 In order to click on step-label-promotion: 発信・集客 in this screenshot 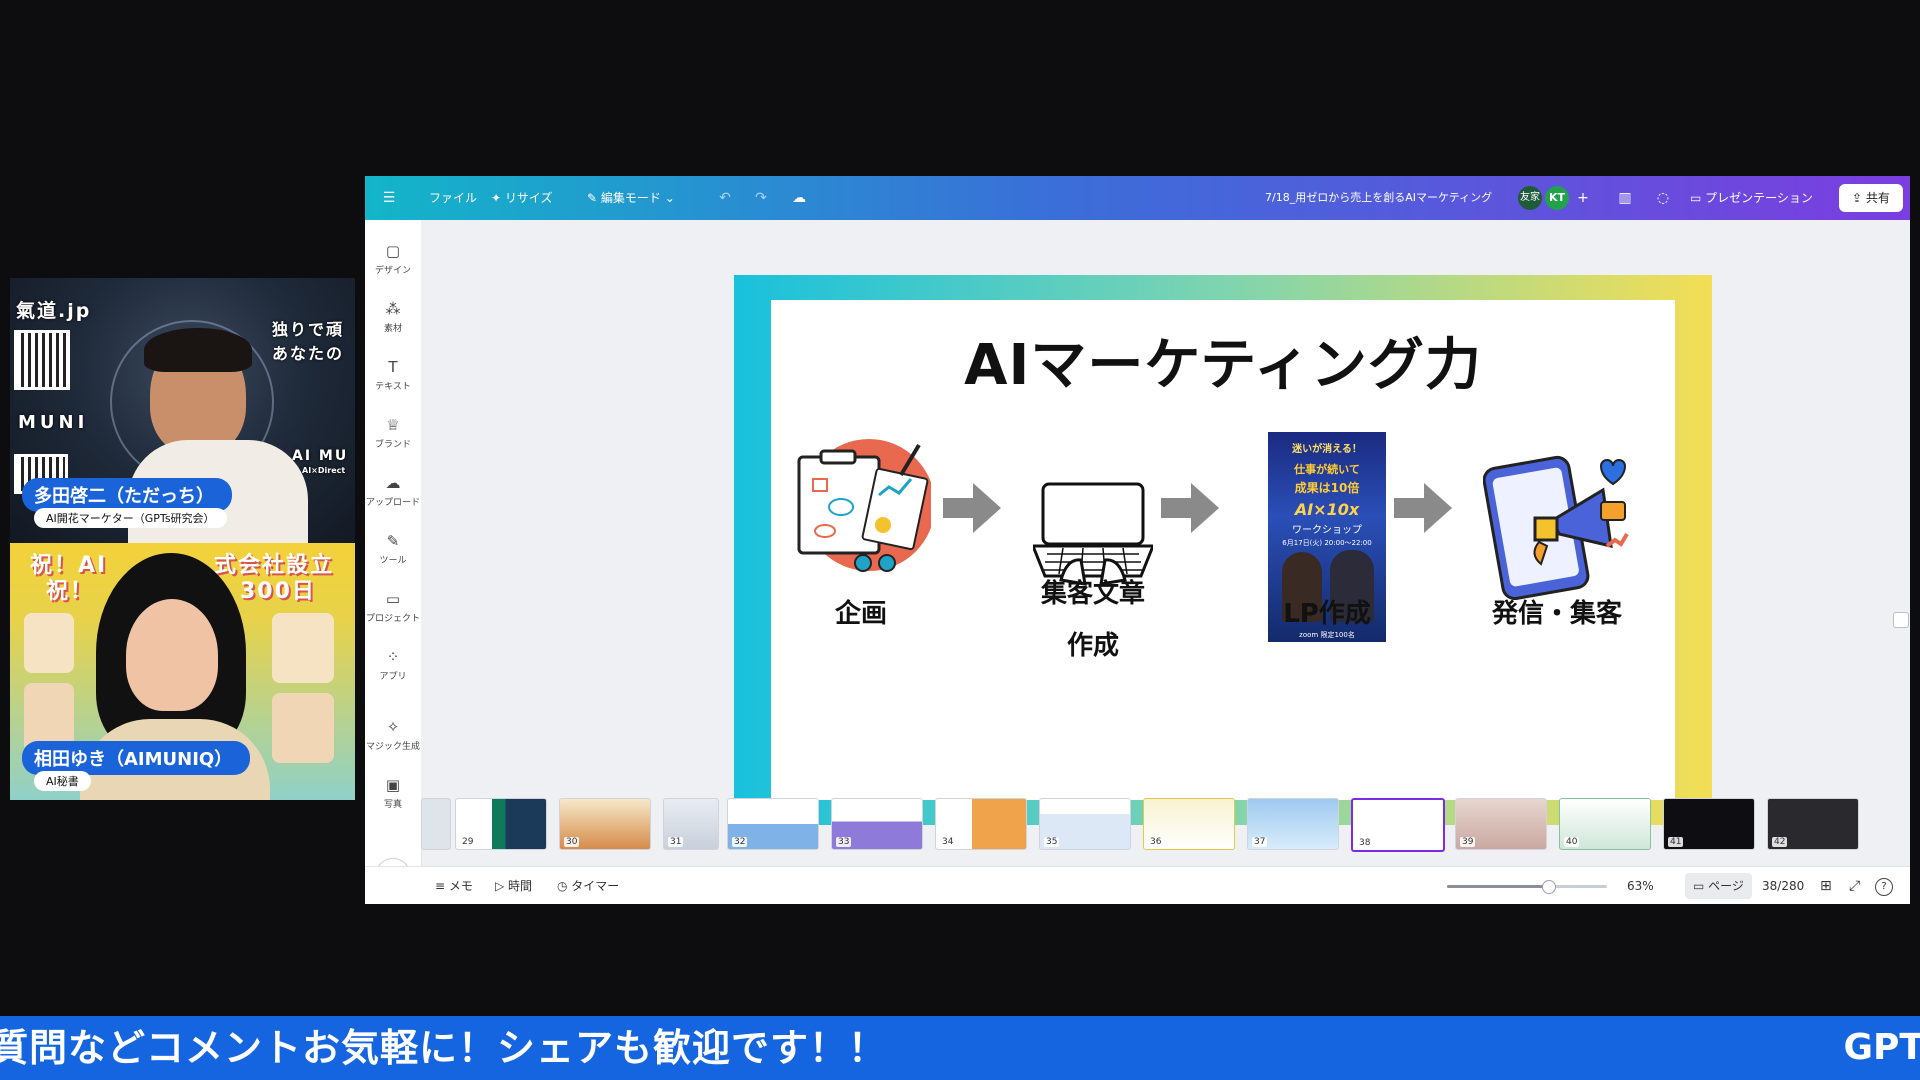, I will do `click(1556, 614)`.